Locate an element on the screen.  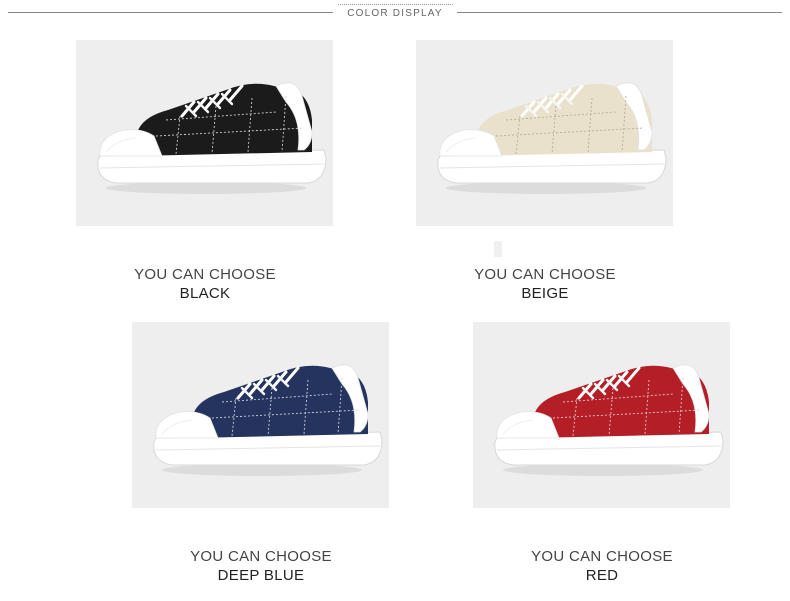
product-image-red is located at coordinates (601, 415).